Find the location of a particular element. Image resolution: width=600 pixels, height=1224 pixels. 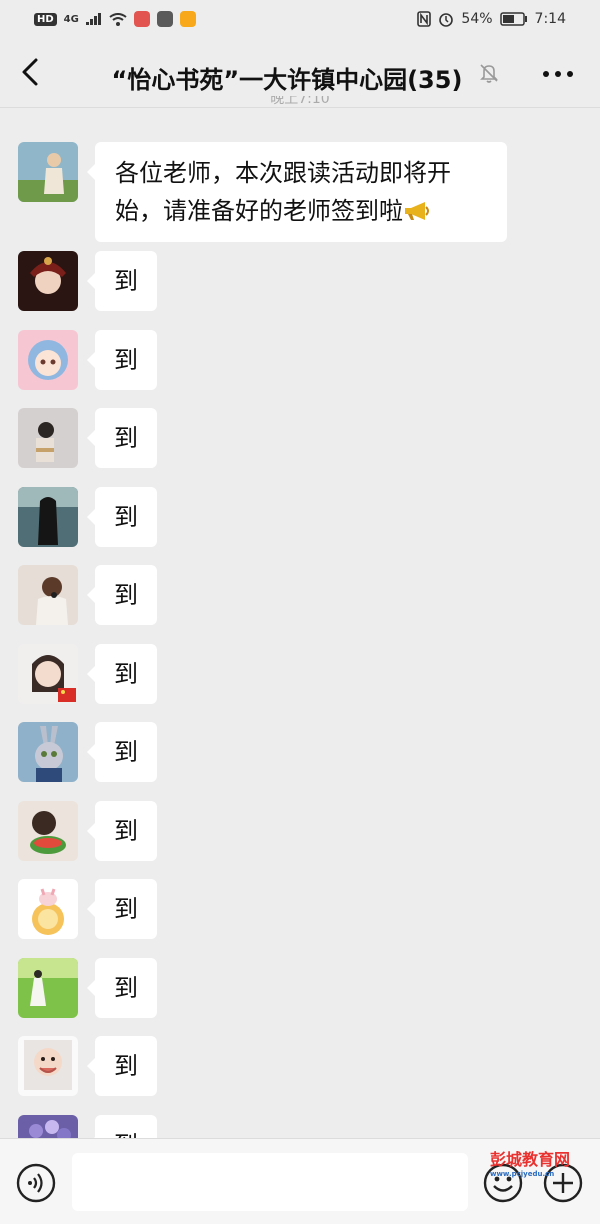

status-left: HD 4G is located at coordinates (115, 19).